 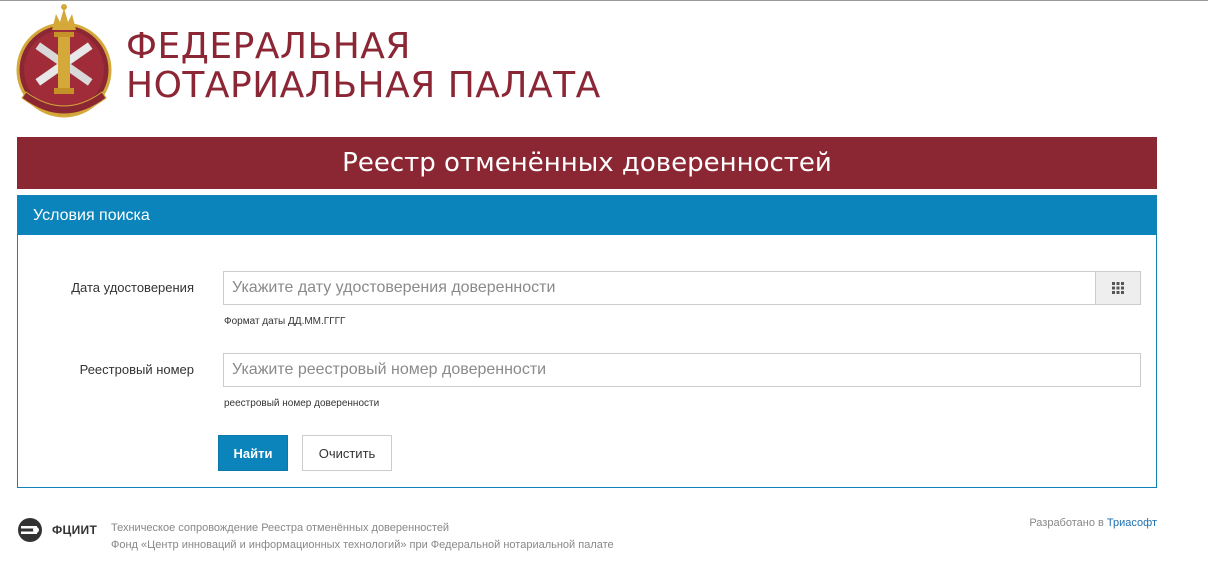 I want to click on calendar-grid-icon, so click(x=1118, y=288).